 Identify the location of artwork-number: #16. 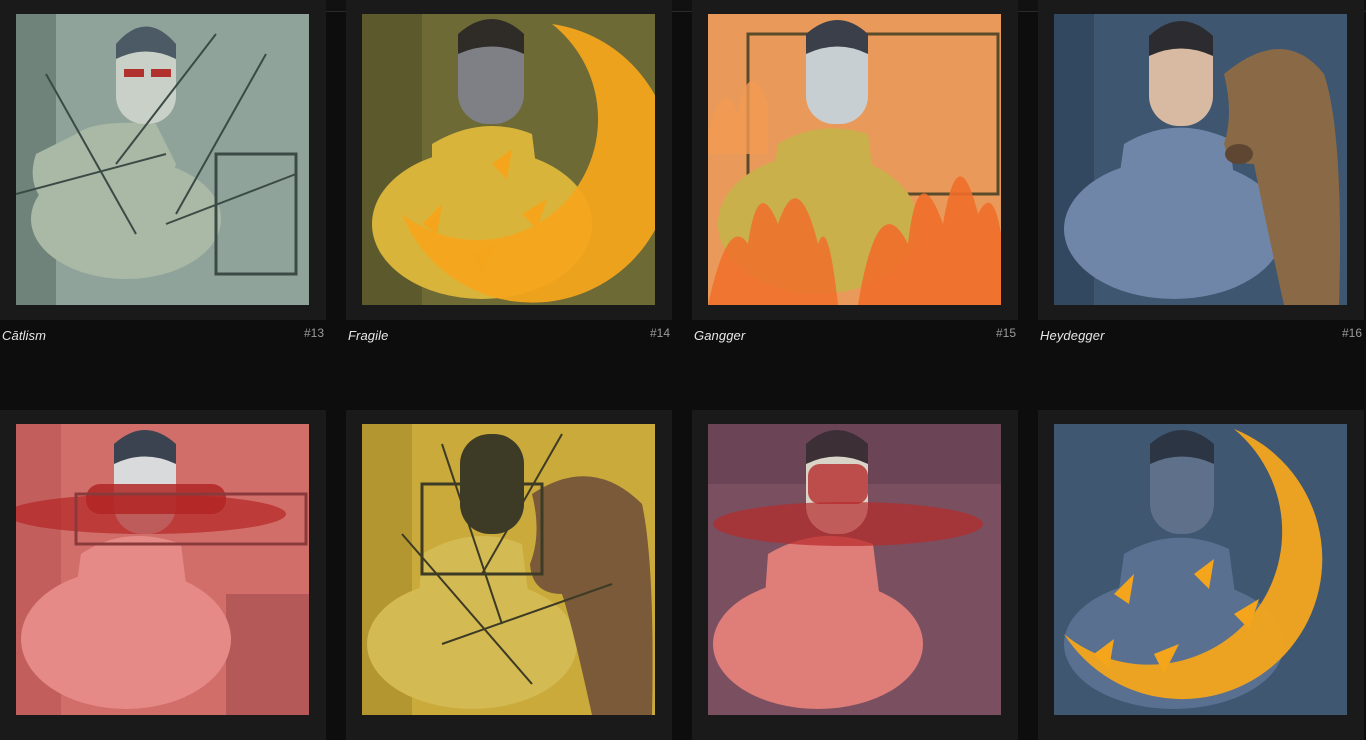
(1351, 333).